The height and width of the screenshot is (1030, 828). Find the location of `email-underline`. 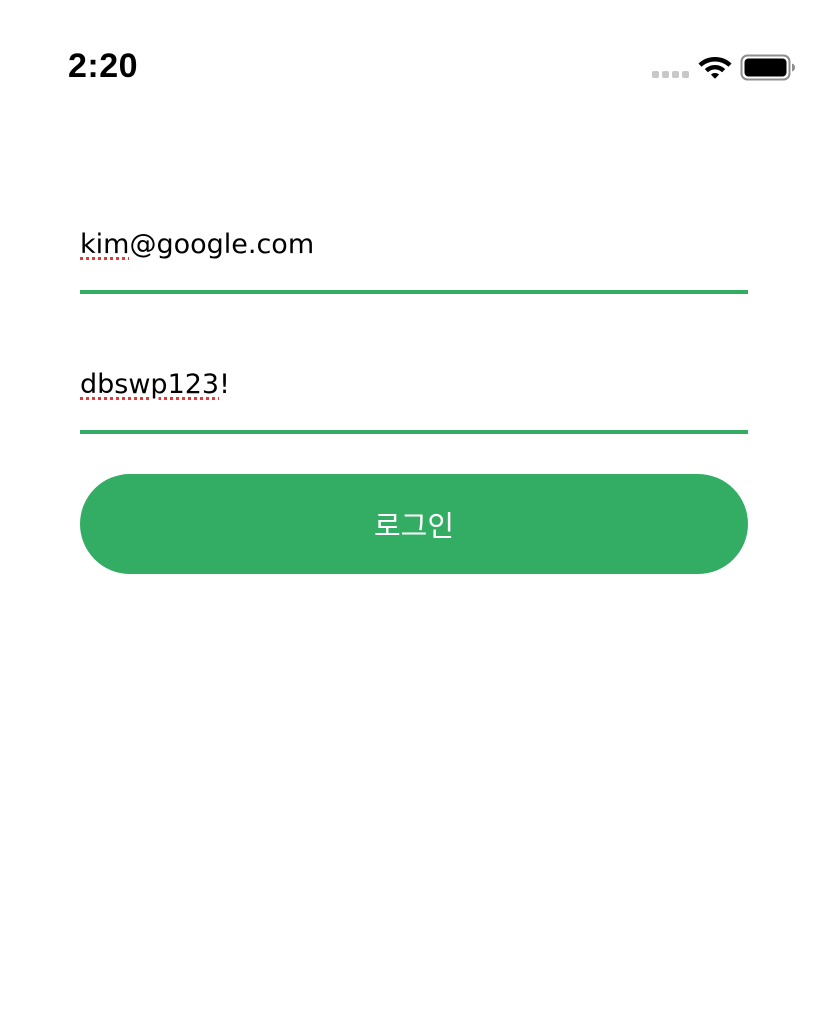

email-underline is located at coordinates (414, 292).